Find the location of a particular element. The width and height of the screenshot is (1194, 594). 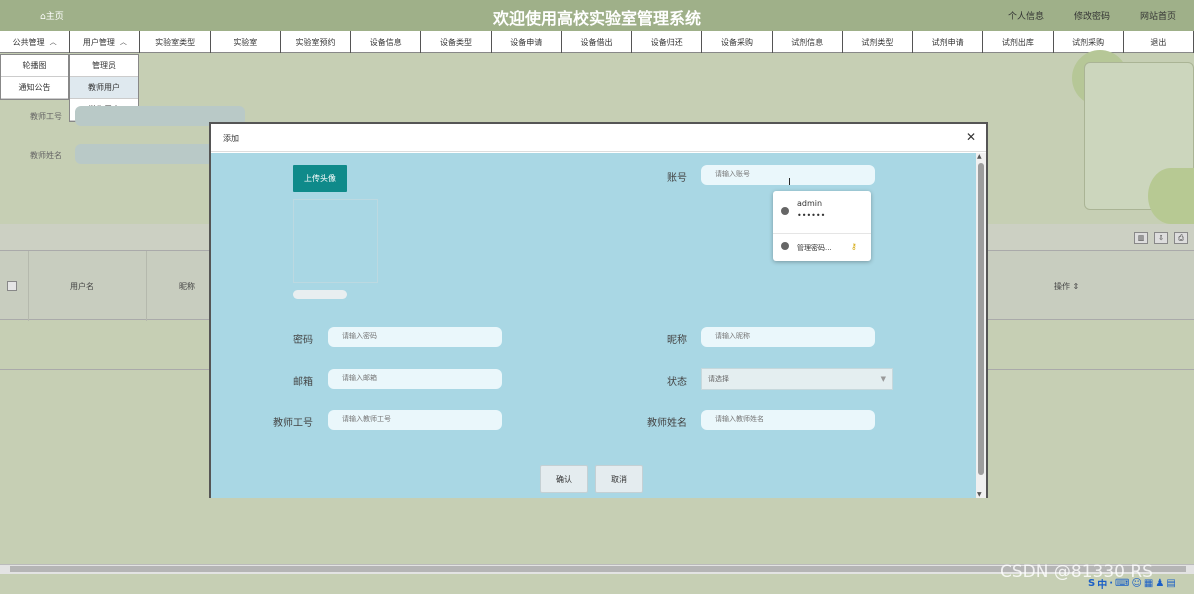

upload-avatar-button: 上传头像 is located at coordinates (320, 178).